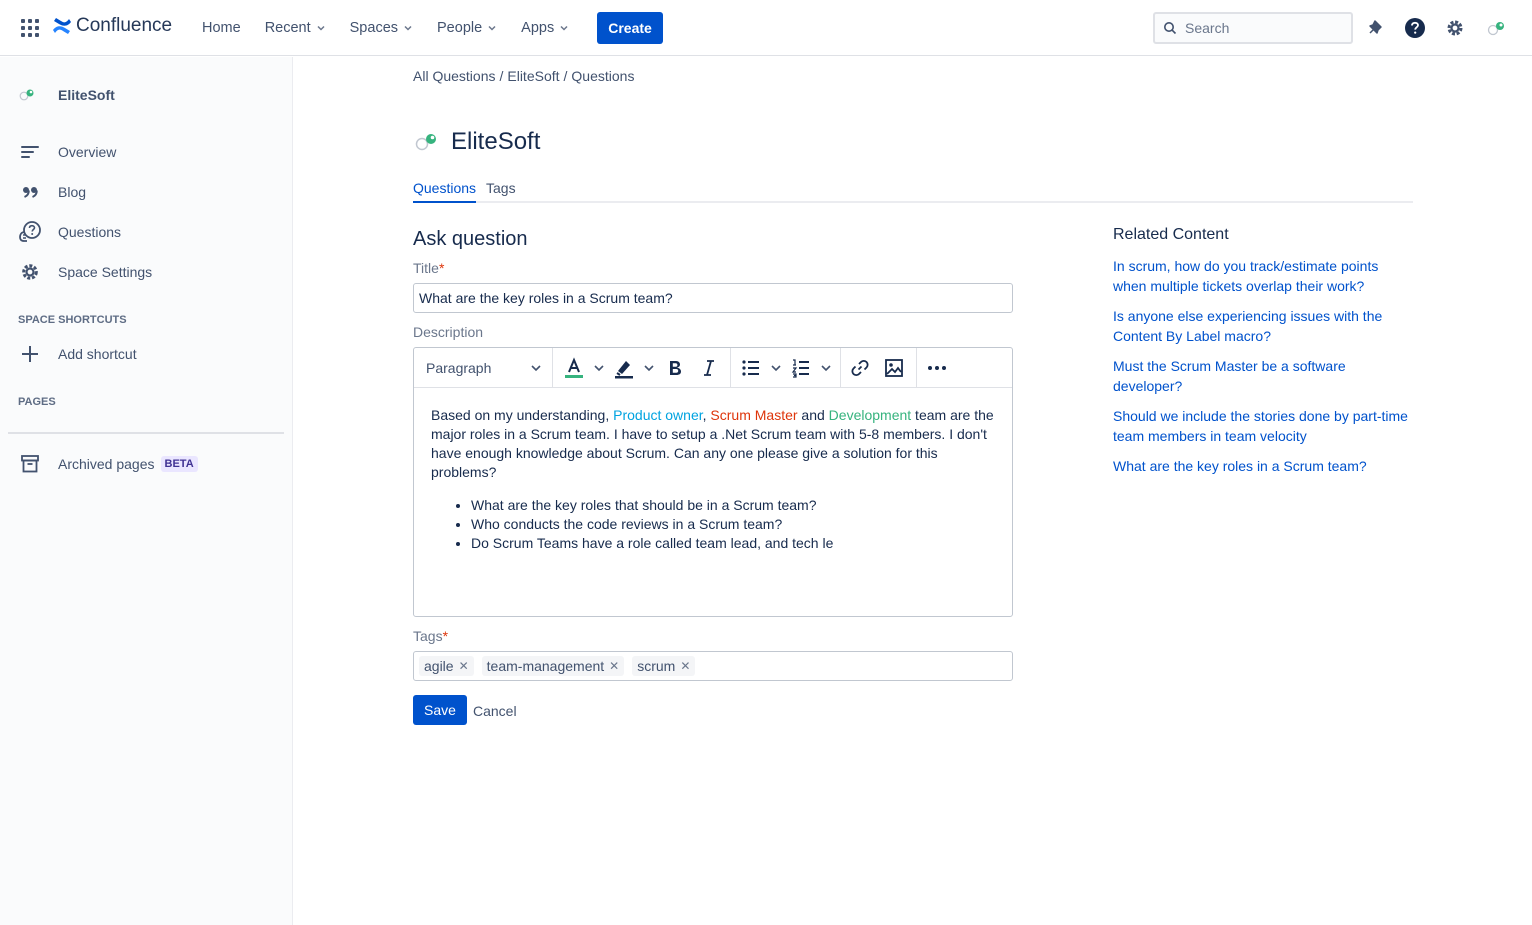  Describe the element at coordinates (483, 367) in the screenshot. I see `paragraph-style-dropdown: Paragraph` at that location.